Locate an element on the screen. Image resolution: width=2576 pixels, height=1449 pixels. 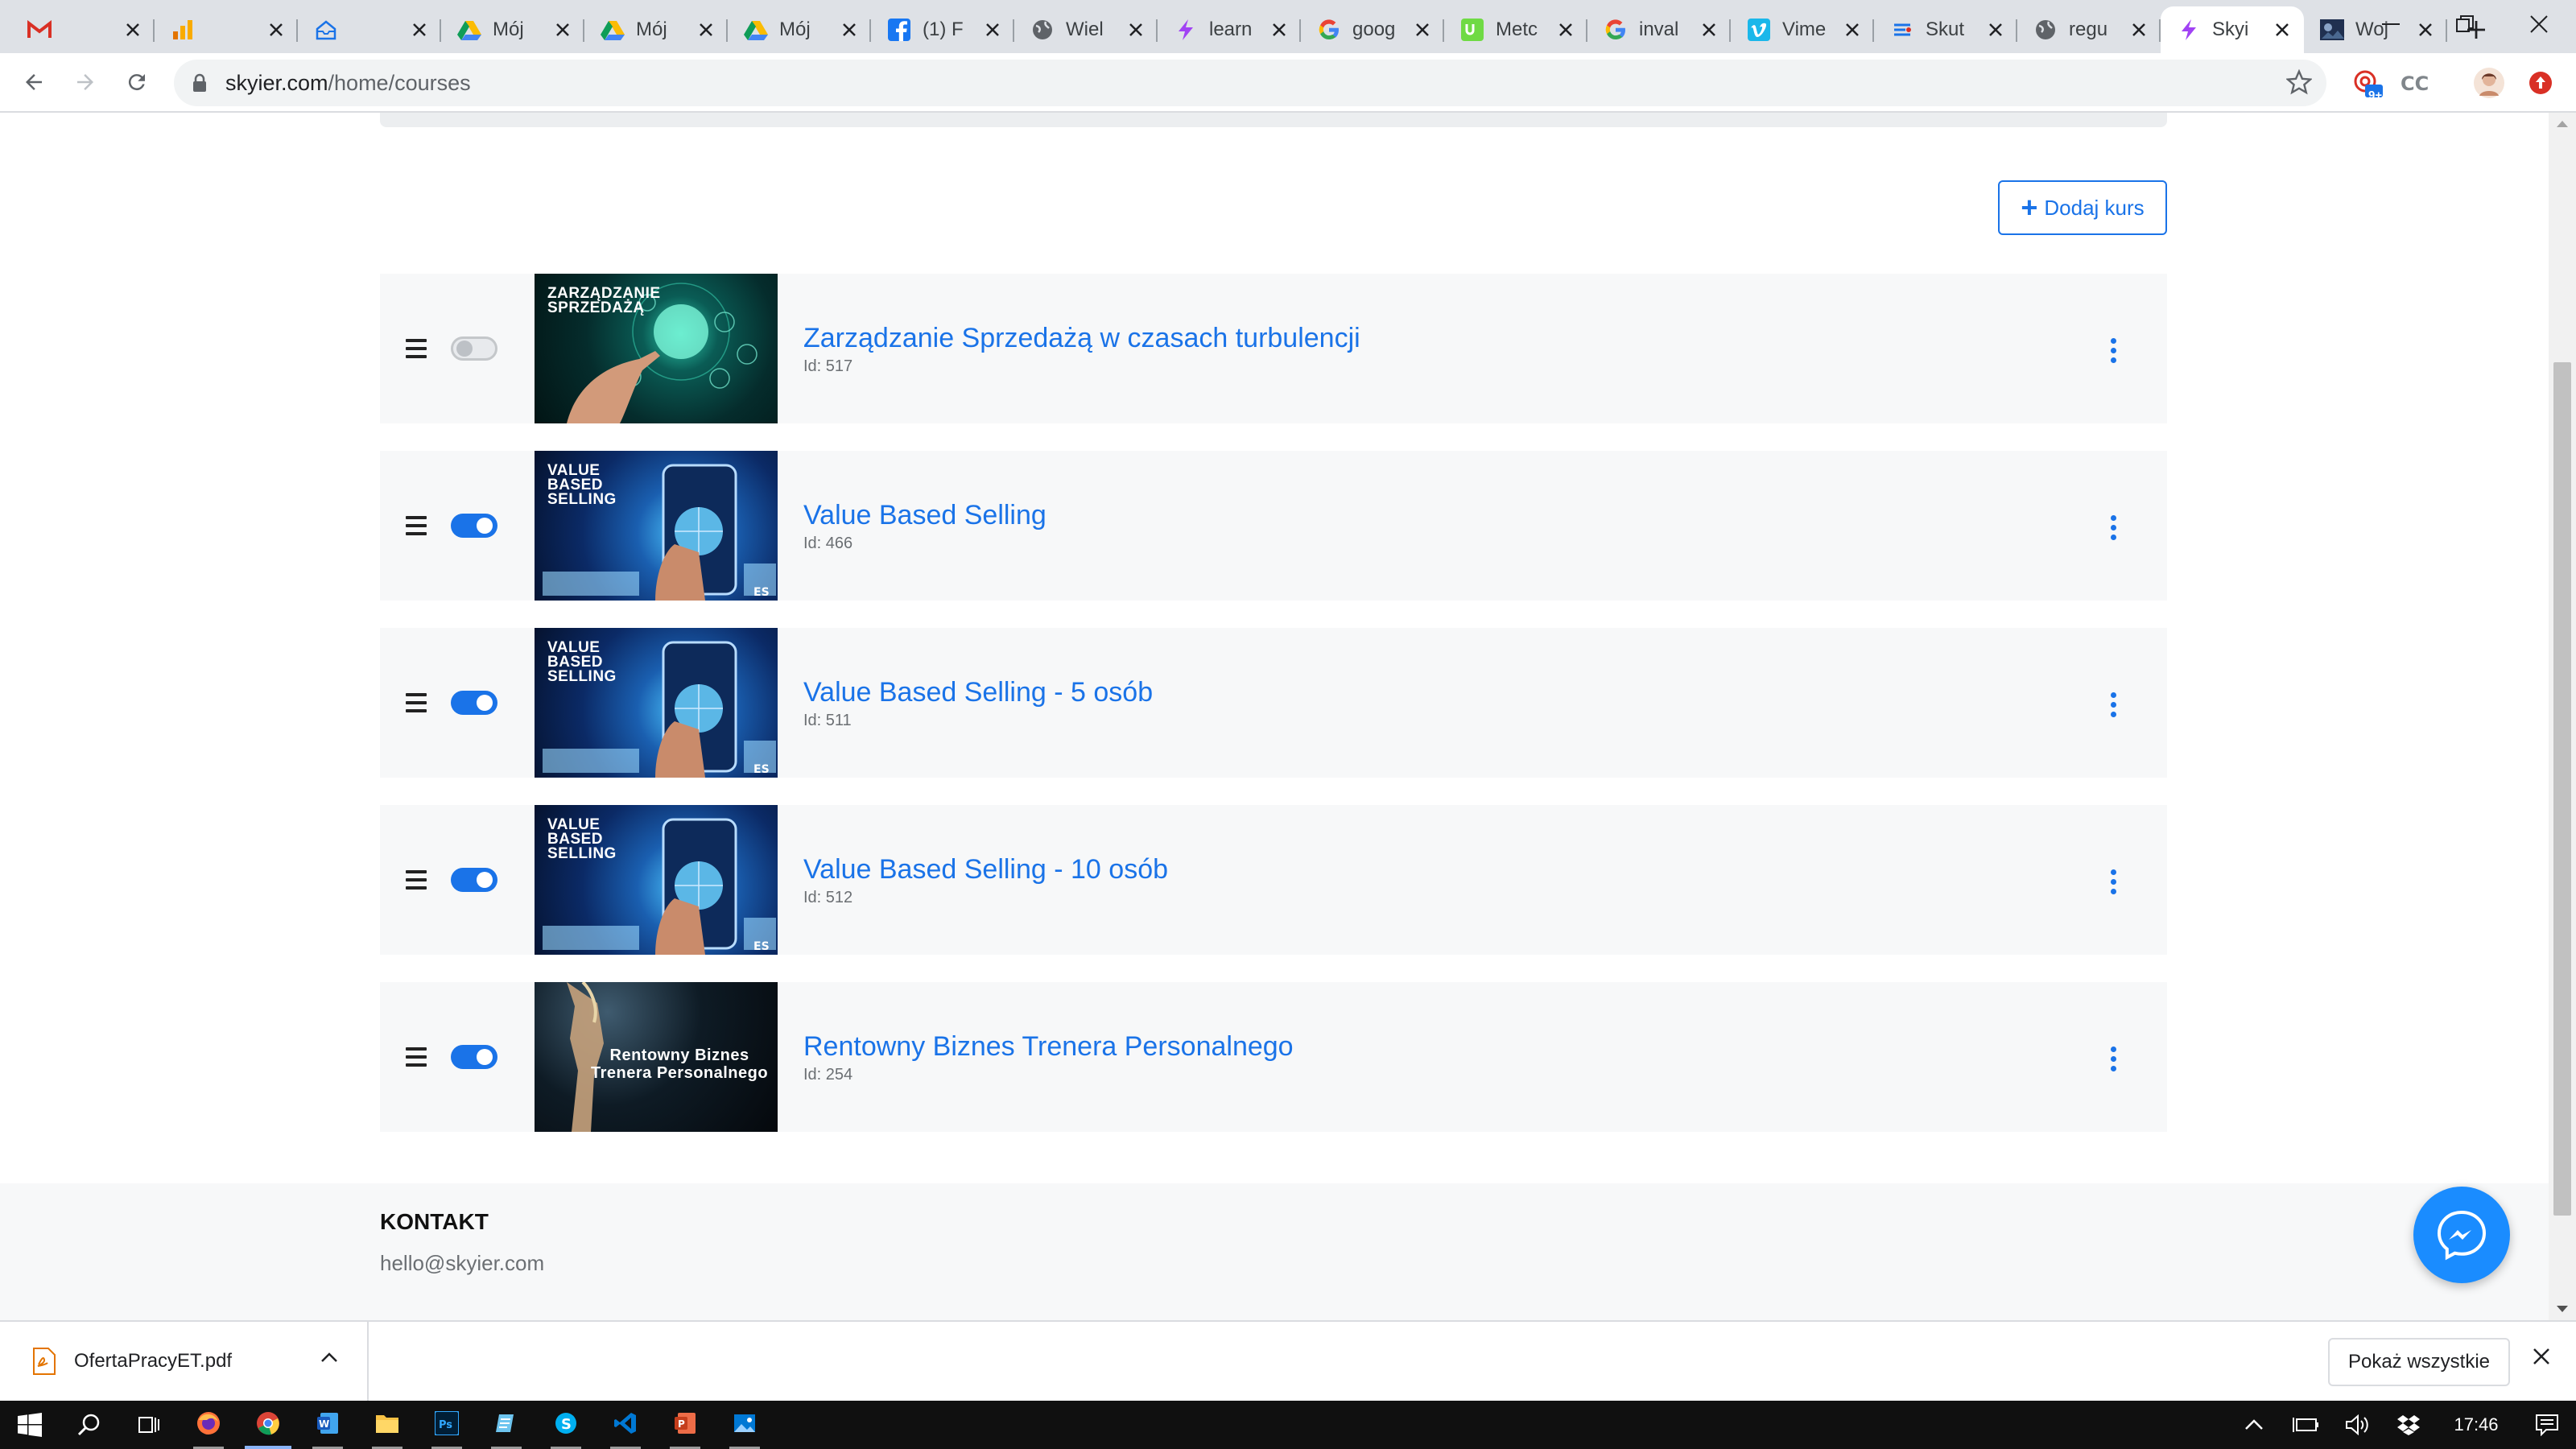
course-title-link: Rentowny Biznes Trenera Personalnego is located at coordinates (1485, 1046).